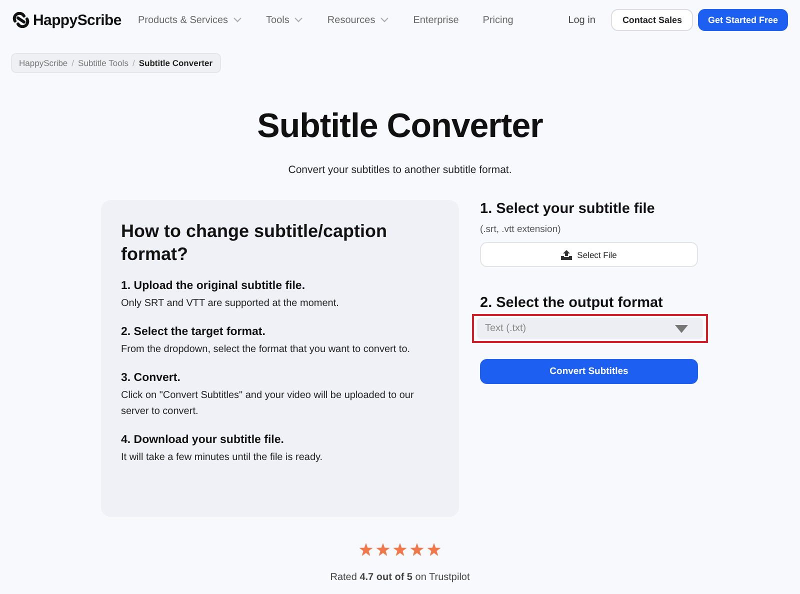 The image size is (800, 594). I want to click on nav-link: Tools, so click(285, 20).